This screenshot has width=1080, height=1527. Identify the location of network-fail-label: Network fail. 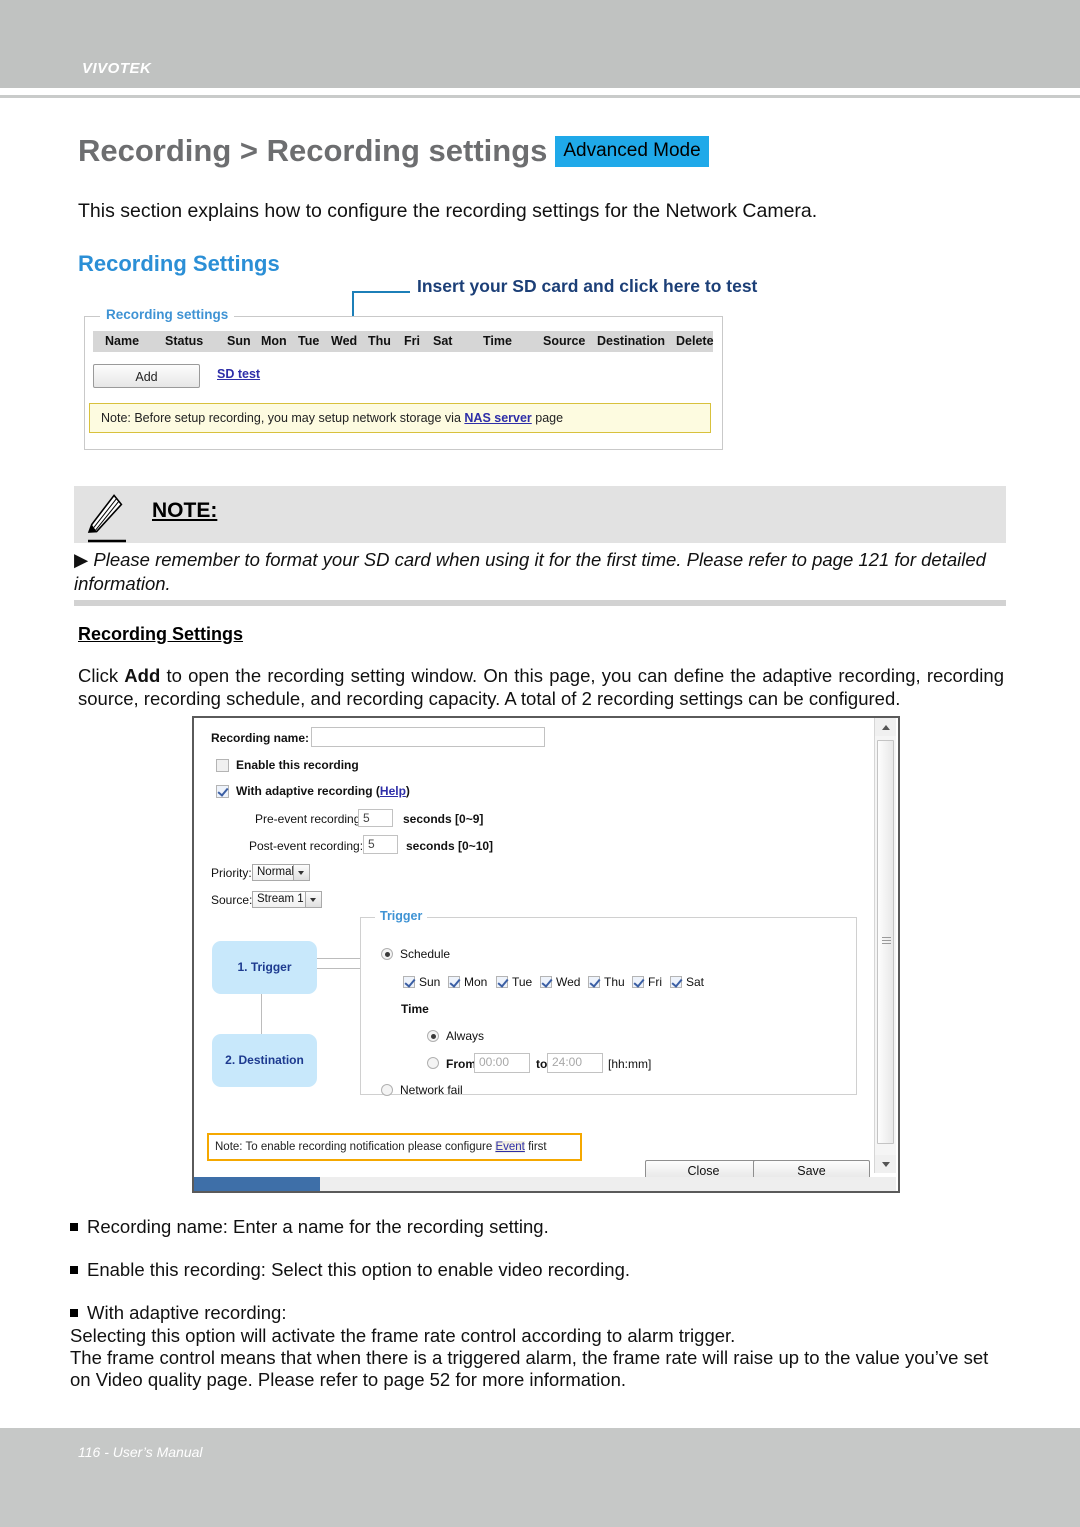
(431, 1090).